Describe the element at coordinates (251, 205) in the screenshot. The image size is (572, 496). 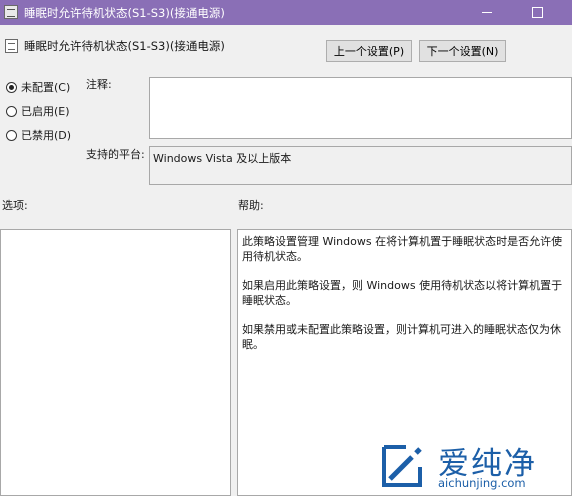
I see `help-label: 帮助:` at that location.